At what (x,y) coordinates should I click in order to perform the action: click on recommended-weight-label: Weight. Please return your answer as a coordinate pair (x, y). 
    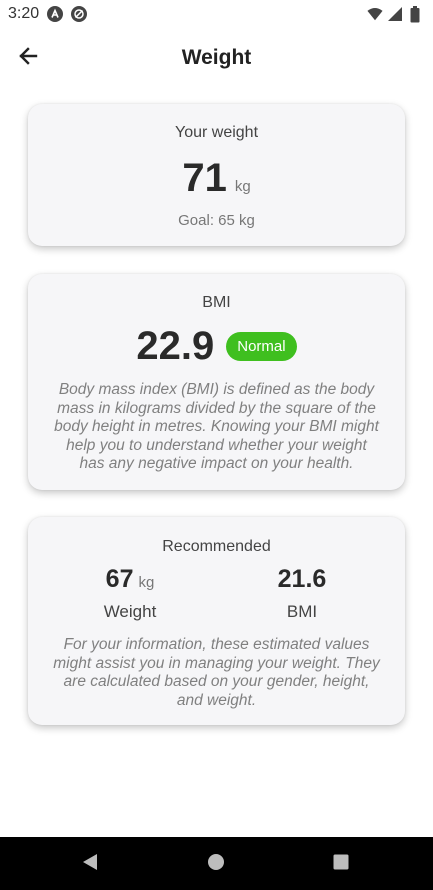
    Looking at the image, I should click on (130, 611).